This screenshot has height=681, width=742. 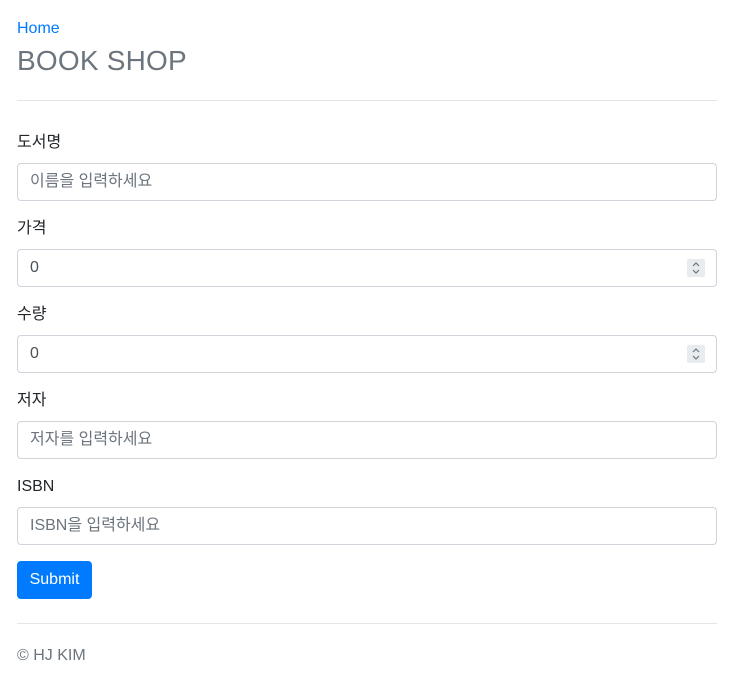 I want to click on footer-divider, so click(x=367, y=623).